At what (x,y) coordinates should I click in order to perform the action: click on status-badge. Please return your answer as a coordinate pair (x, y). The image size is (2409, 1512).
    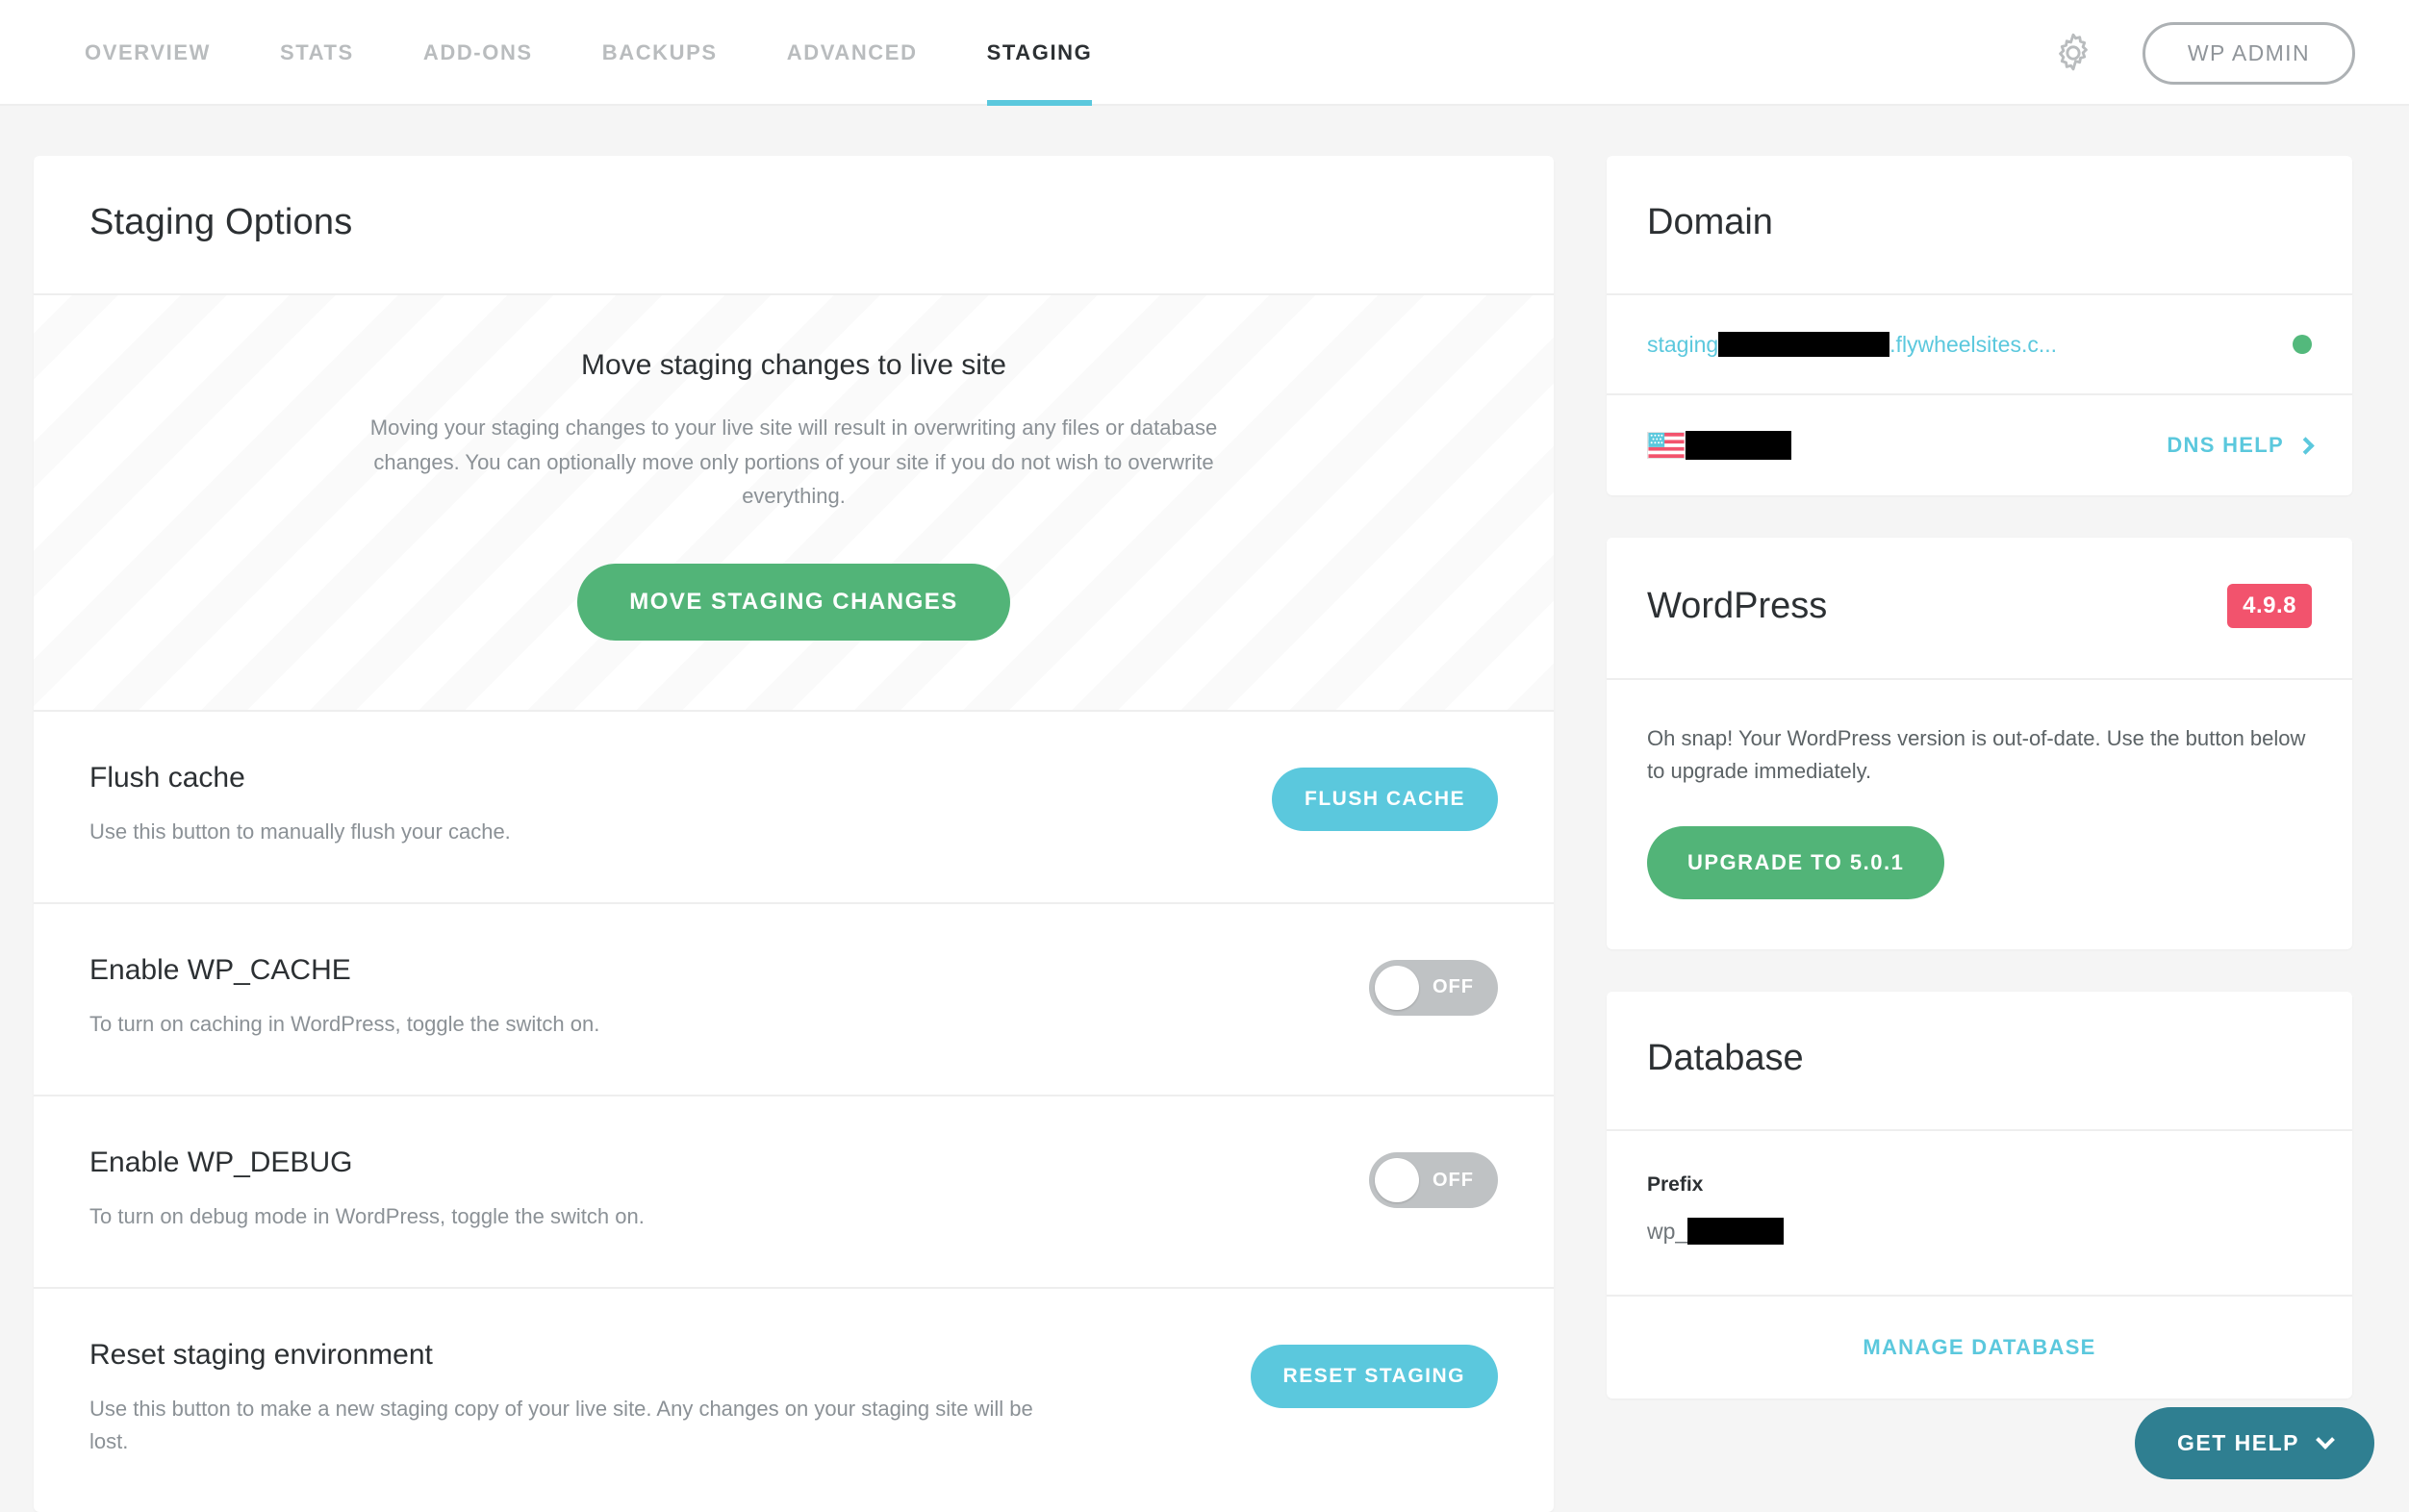
    Looking at the image, I should click on (2303, 345).